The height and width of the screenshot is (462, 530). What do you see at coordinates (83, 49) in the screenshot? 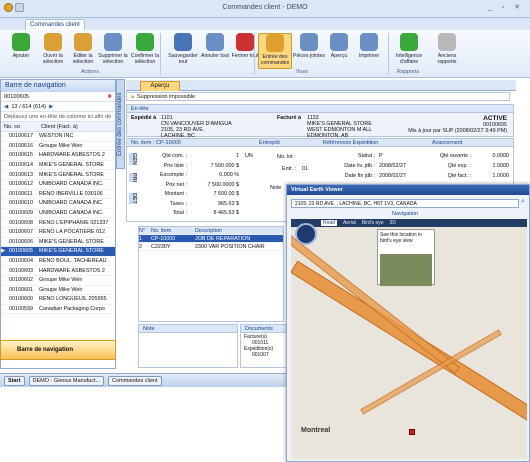
I see `ribbon-button-2: Éditer la sélection` at bounding box center [83, 49].